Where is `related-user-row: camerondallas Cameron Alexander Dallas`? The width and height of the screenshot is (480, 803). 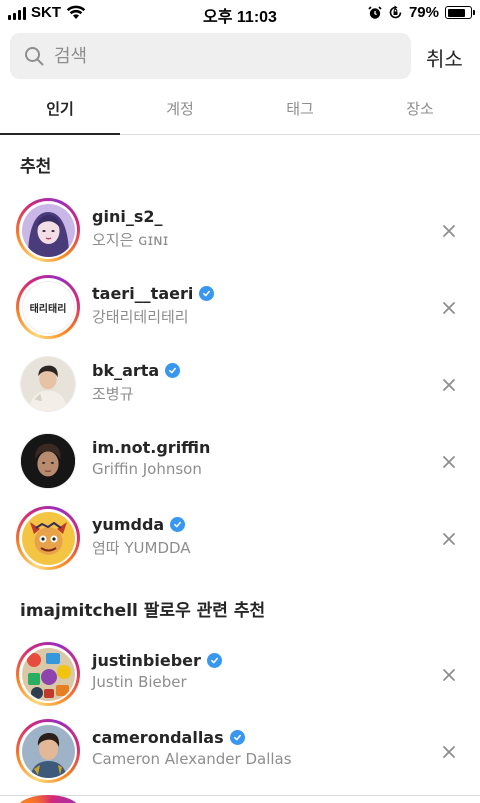 related-user-row: camerondallas Cameron Alexander Dallas is located at coordinates (240, 754).